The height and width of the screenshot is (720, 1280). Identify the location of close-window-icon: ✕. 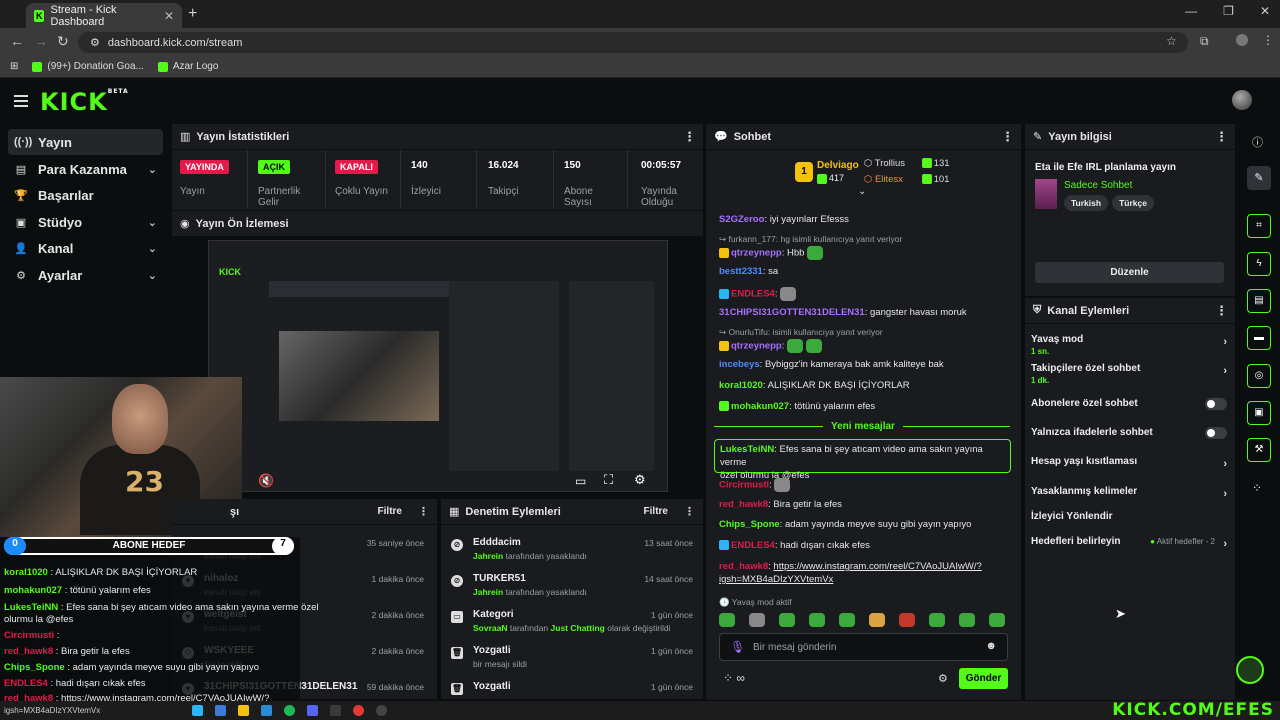
(1265, 11).